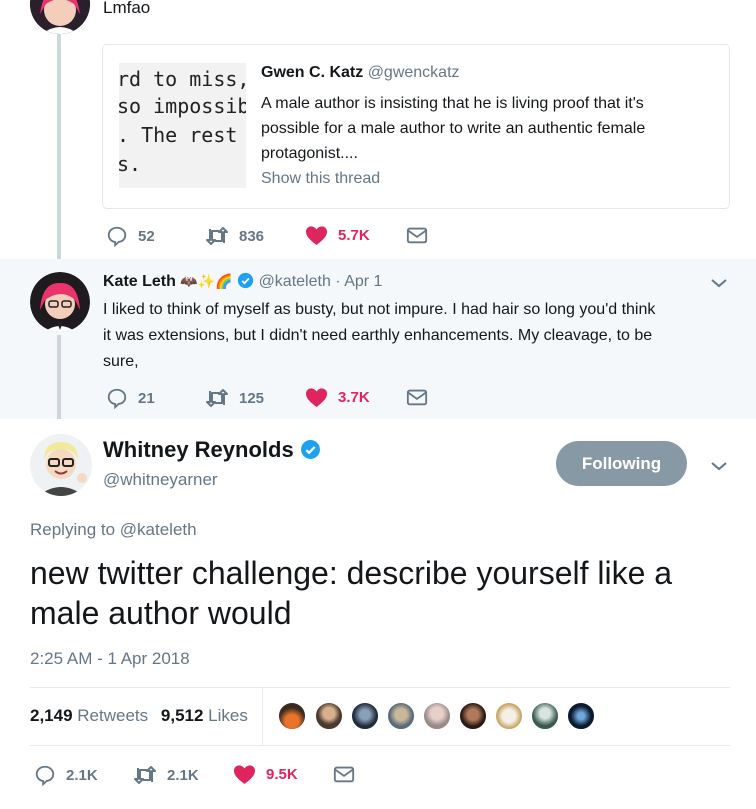 This screenshot has height=809, width=756. I want to click on retweet-button: 836, so click(234, 236).